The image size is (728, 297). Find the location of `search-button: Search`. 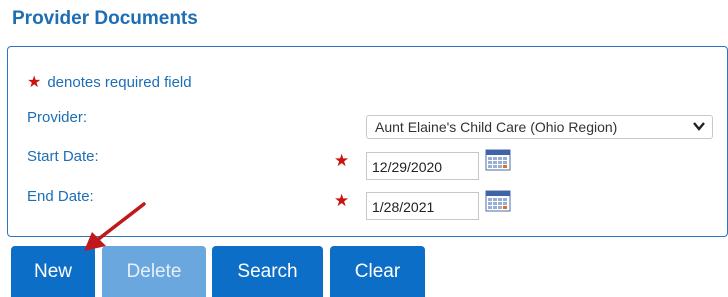

search-button: Search is located at coordinates (267, 271).